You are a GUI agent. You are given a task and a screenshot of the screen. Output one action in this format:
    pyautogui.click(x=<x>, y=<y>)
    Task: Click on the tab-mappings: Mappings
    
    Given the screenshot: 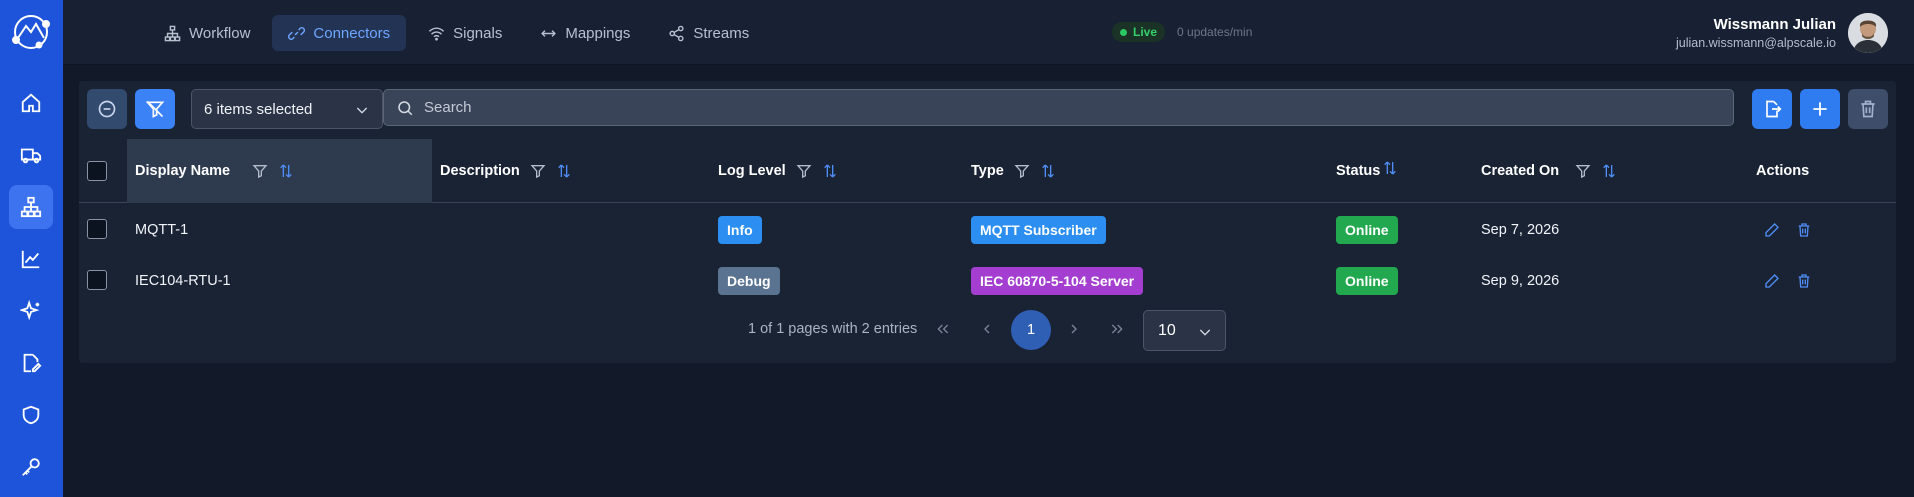 What is the action you would take?
    pyautogui.click(x=585, y=33)
    